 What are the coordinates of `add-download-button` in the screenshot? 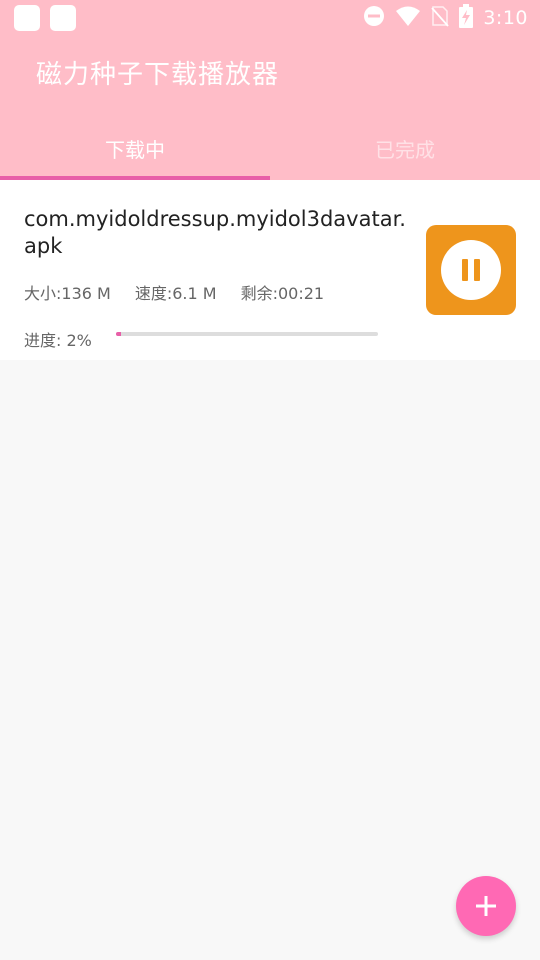 It's located at (486, 906).